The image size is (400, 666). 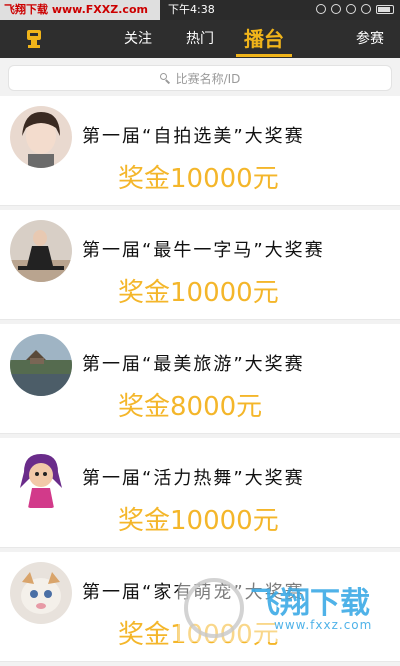 I want to click on contest-prize: 奖金8000元, so click(x=190, y=407).